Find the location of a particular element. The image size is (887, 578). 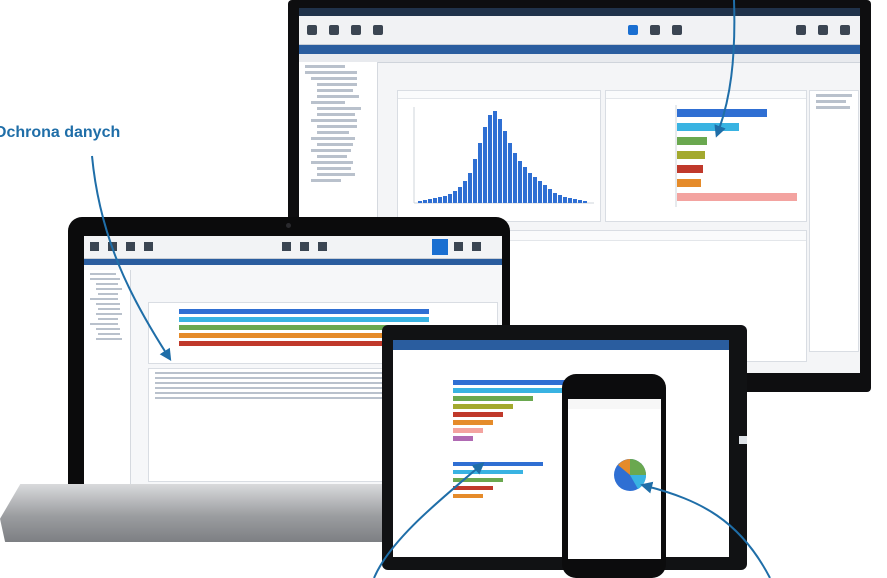

arrow-monitor is located at coordinates (725, 69).